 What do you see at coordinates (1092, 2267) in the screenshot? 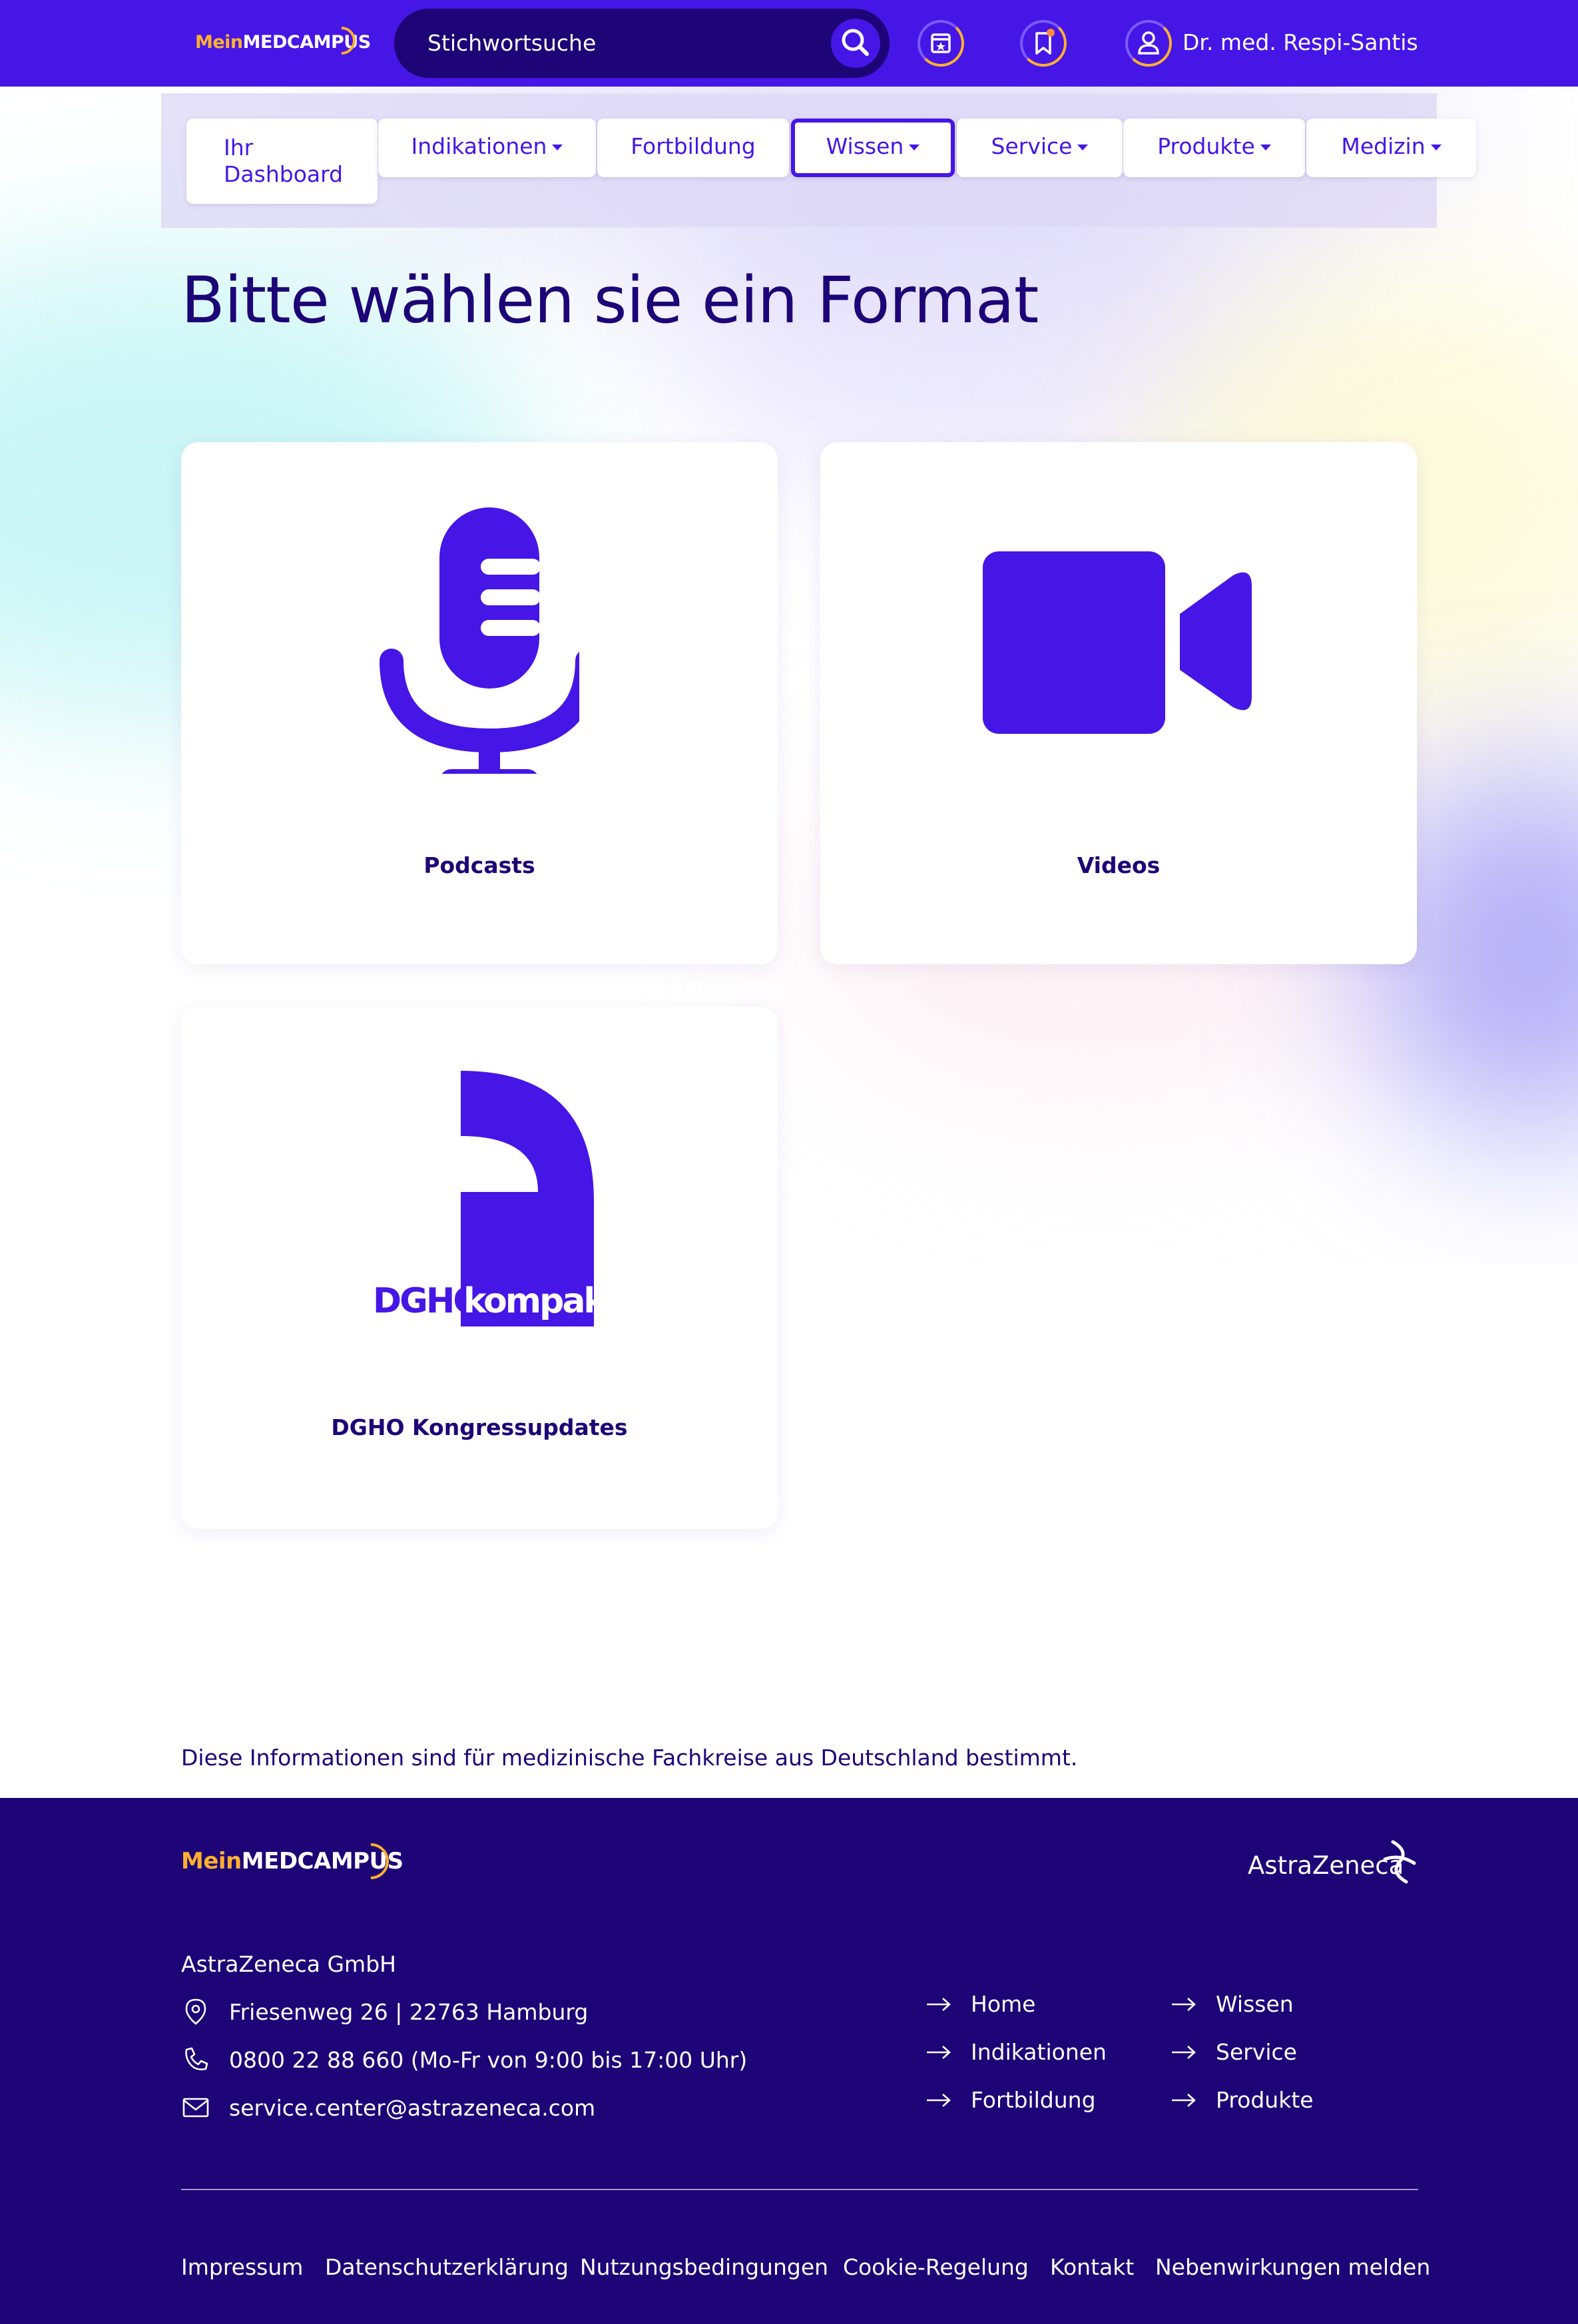
I see `legal-link-kontakt: Kontakt` at bounding box center [1092, 2267].